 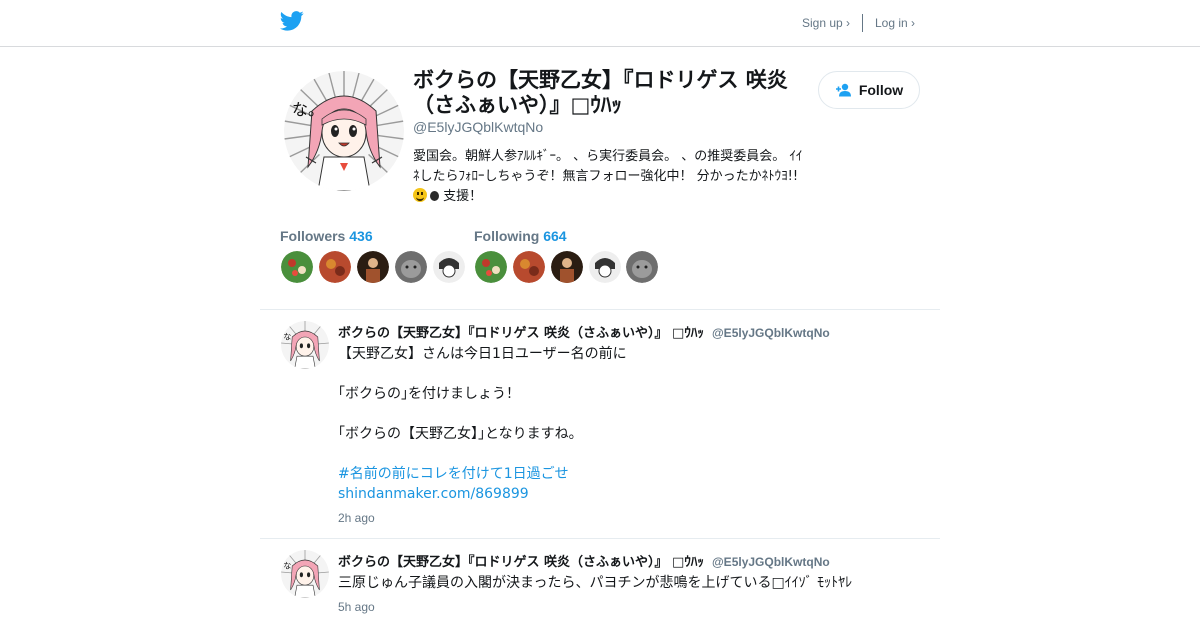 I want to click on followers-stat: Followers 436, so click(x=326, y=236).